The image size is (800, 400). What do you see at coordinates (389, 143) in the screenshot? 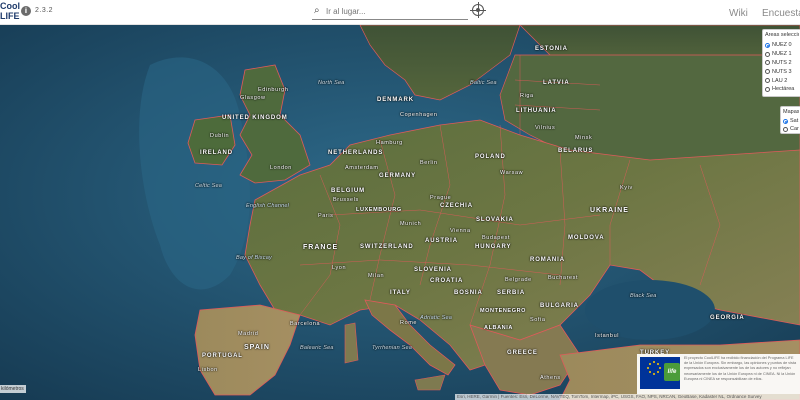
I see `city-label: Hamburg` at bounding box center [389, 143].